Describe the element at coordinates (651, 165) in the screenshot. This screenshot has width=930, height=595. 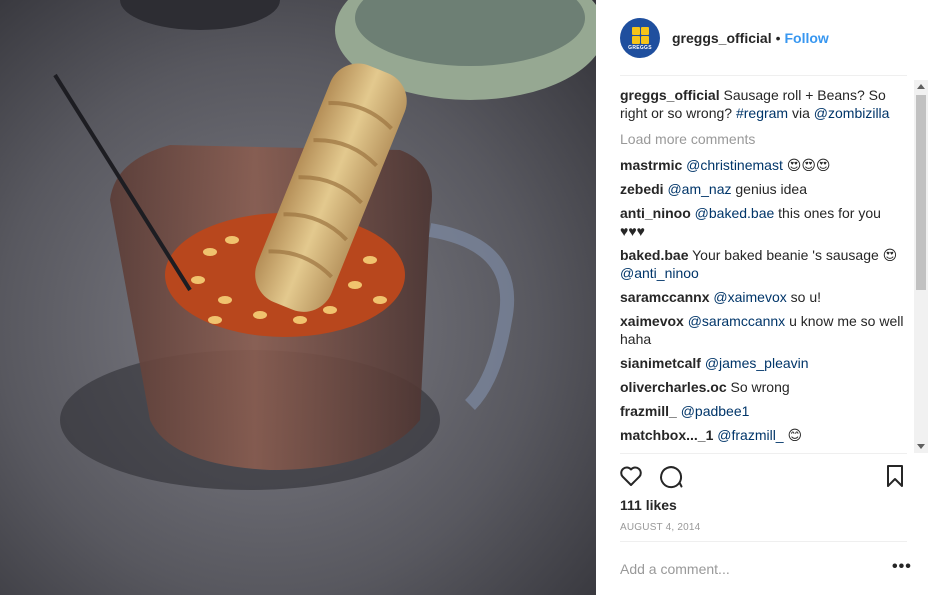
I see `comment-username: mastrmic` at that location.